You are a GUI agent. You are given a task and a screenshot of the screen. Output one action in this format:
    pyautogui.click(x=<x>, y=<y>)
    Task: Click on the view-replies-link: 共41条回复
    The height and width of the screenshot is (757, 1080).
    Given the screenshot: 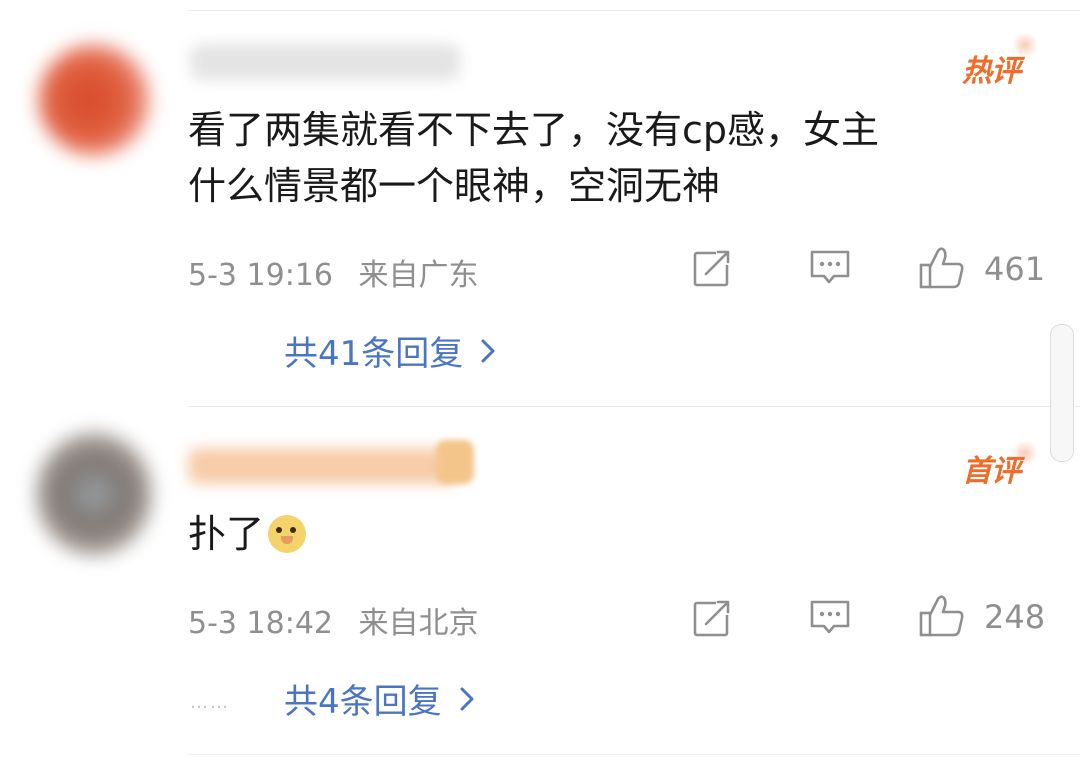 What is the action you would take?
    pyautogui.click(x=389, y=350)
    